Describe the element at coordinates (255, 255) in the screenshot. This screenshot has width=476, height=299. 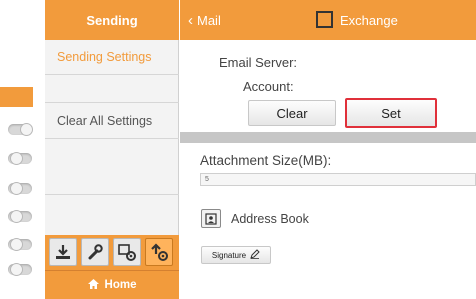
I see `pencil-icon` at that location.